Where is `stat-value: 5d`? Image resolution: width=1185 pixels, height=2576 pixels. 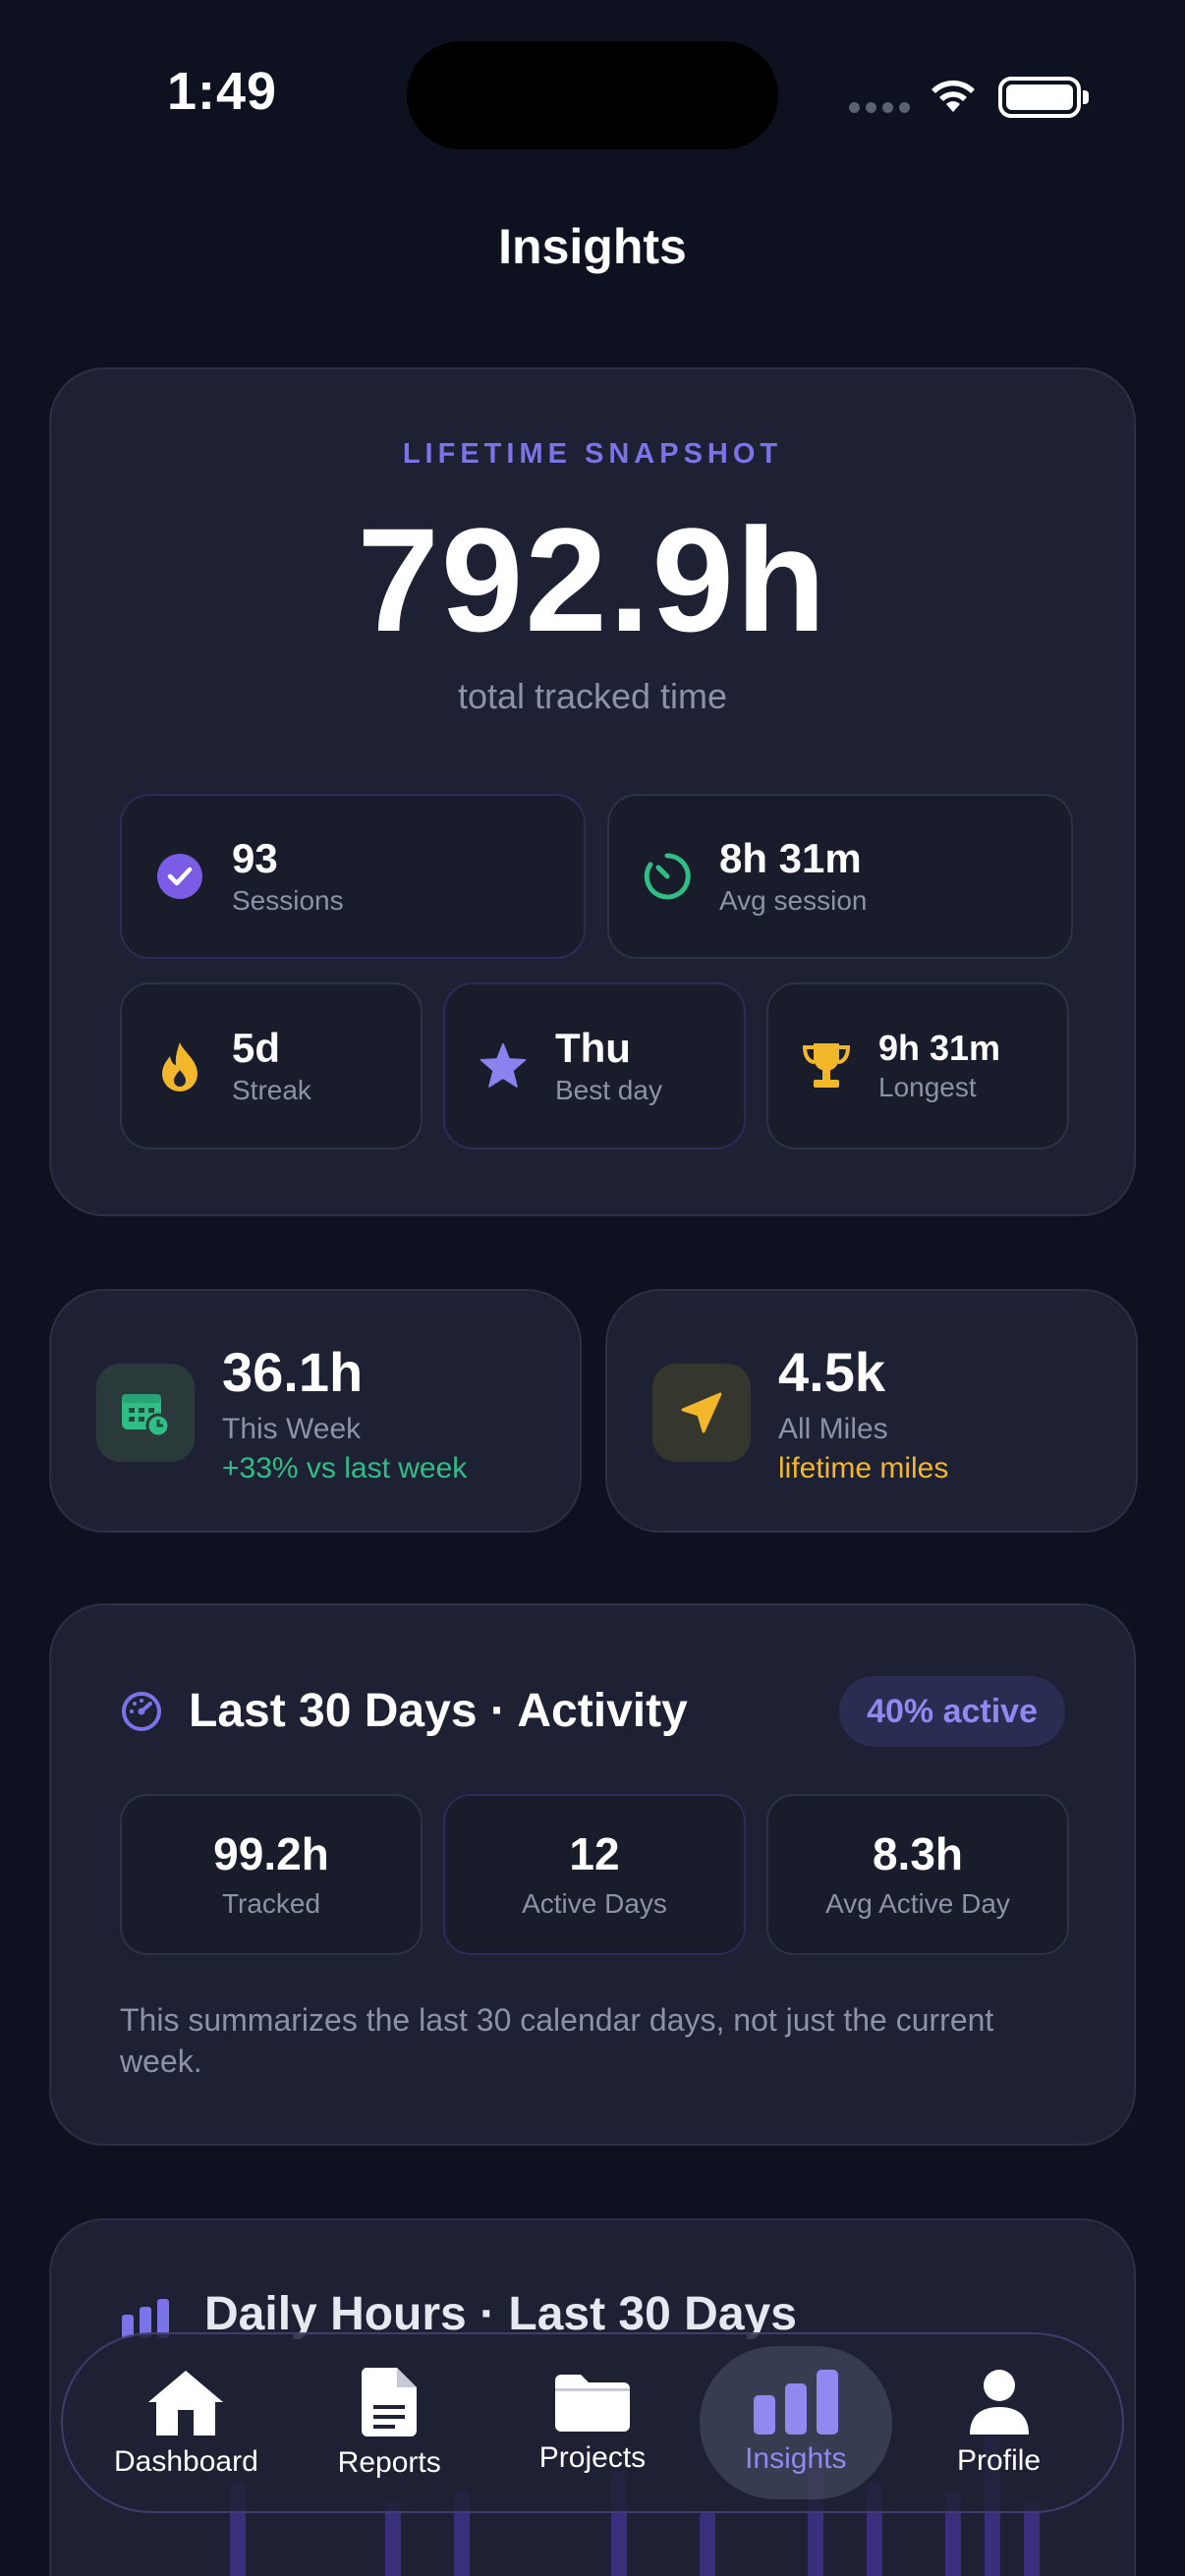 stat-value: 5d is located at coordinates (256, 1047).